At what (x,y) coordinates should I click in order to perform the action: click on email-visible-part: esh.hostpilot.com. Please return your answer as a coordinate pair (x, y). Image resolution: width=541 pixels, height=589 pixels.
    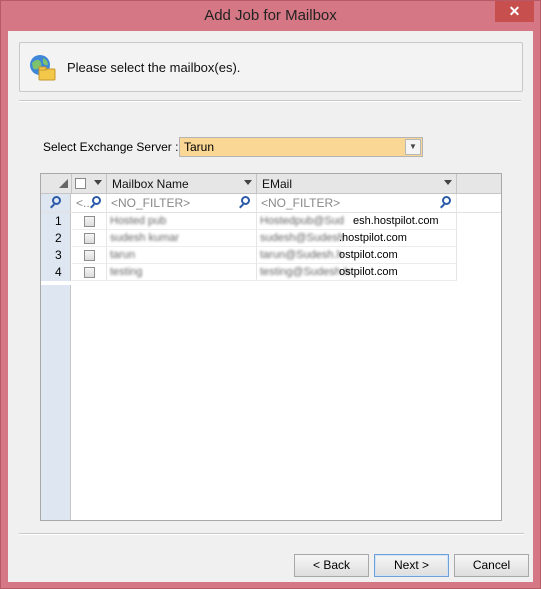
    Looking at the image, I should click on (396, 221).